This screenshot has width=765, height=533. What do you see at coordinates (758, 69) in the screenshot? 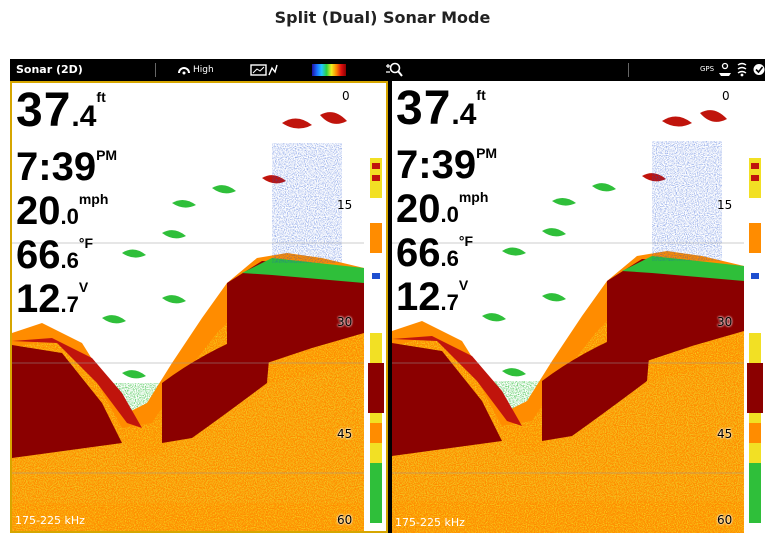
I see `settings-icon` at bounding box center [758, 69].